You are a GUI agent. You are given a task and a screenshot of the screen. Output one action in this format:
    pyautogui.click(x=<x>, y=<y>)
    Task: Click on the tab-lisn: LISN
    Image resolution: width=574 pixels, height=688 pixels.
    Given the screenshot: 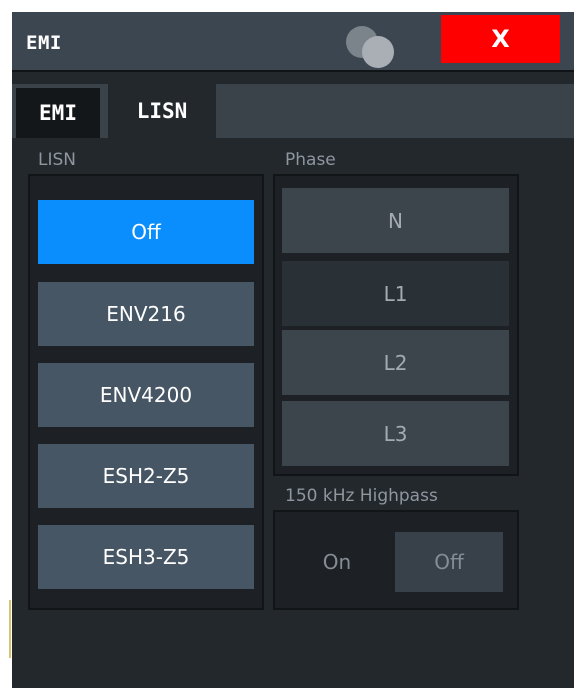 What is the action you would take?
    pyautogui.click(x=162, y=111)
    